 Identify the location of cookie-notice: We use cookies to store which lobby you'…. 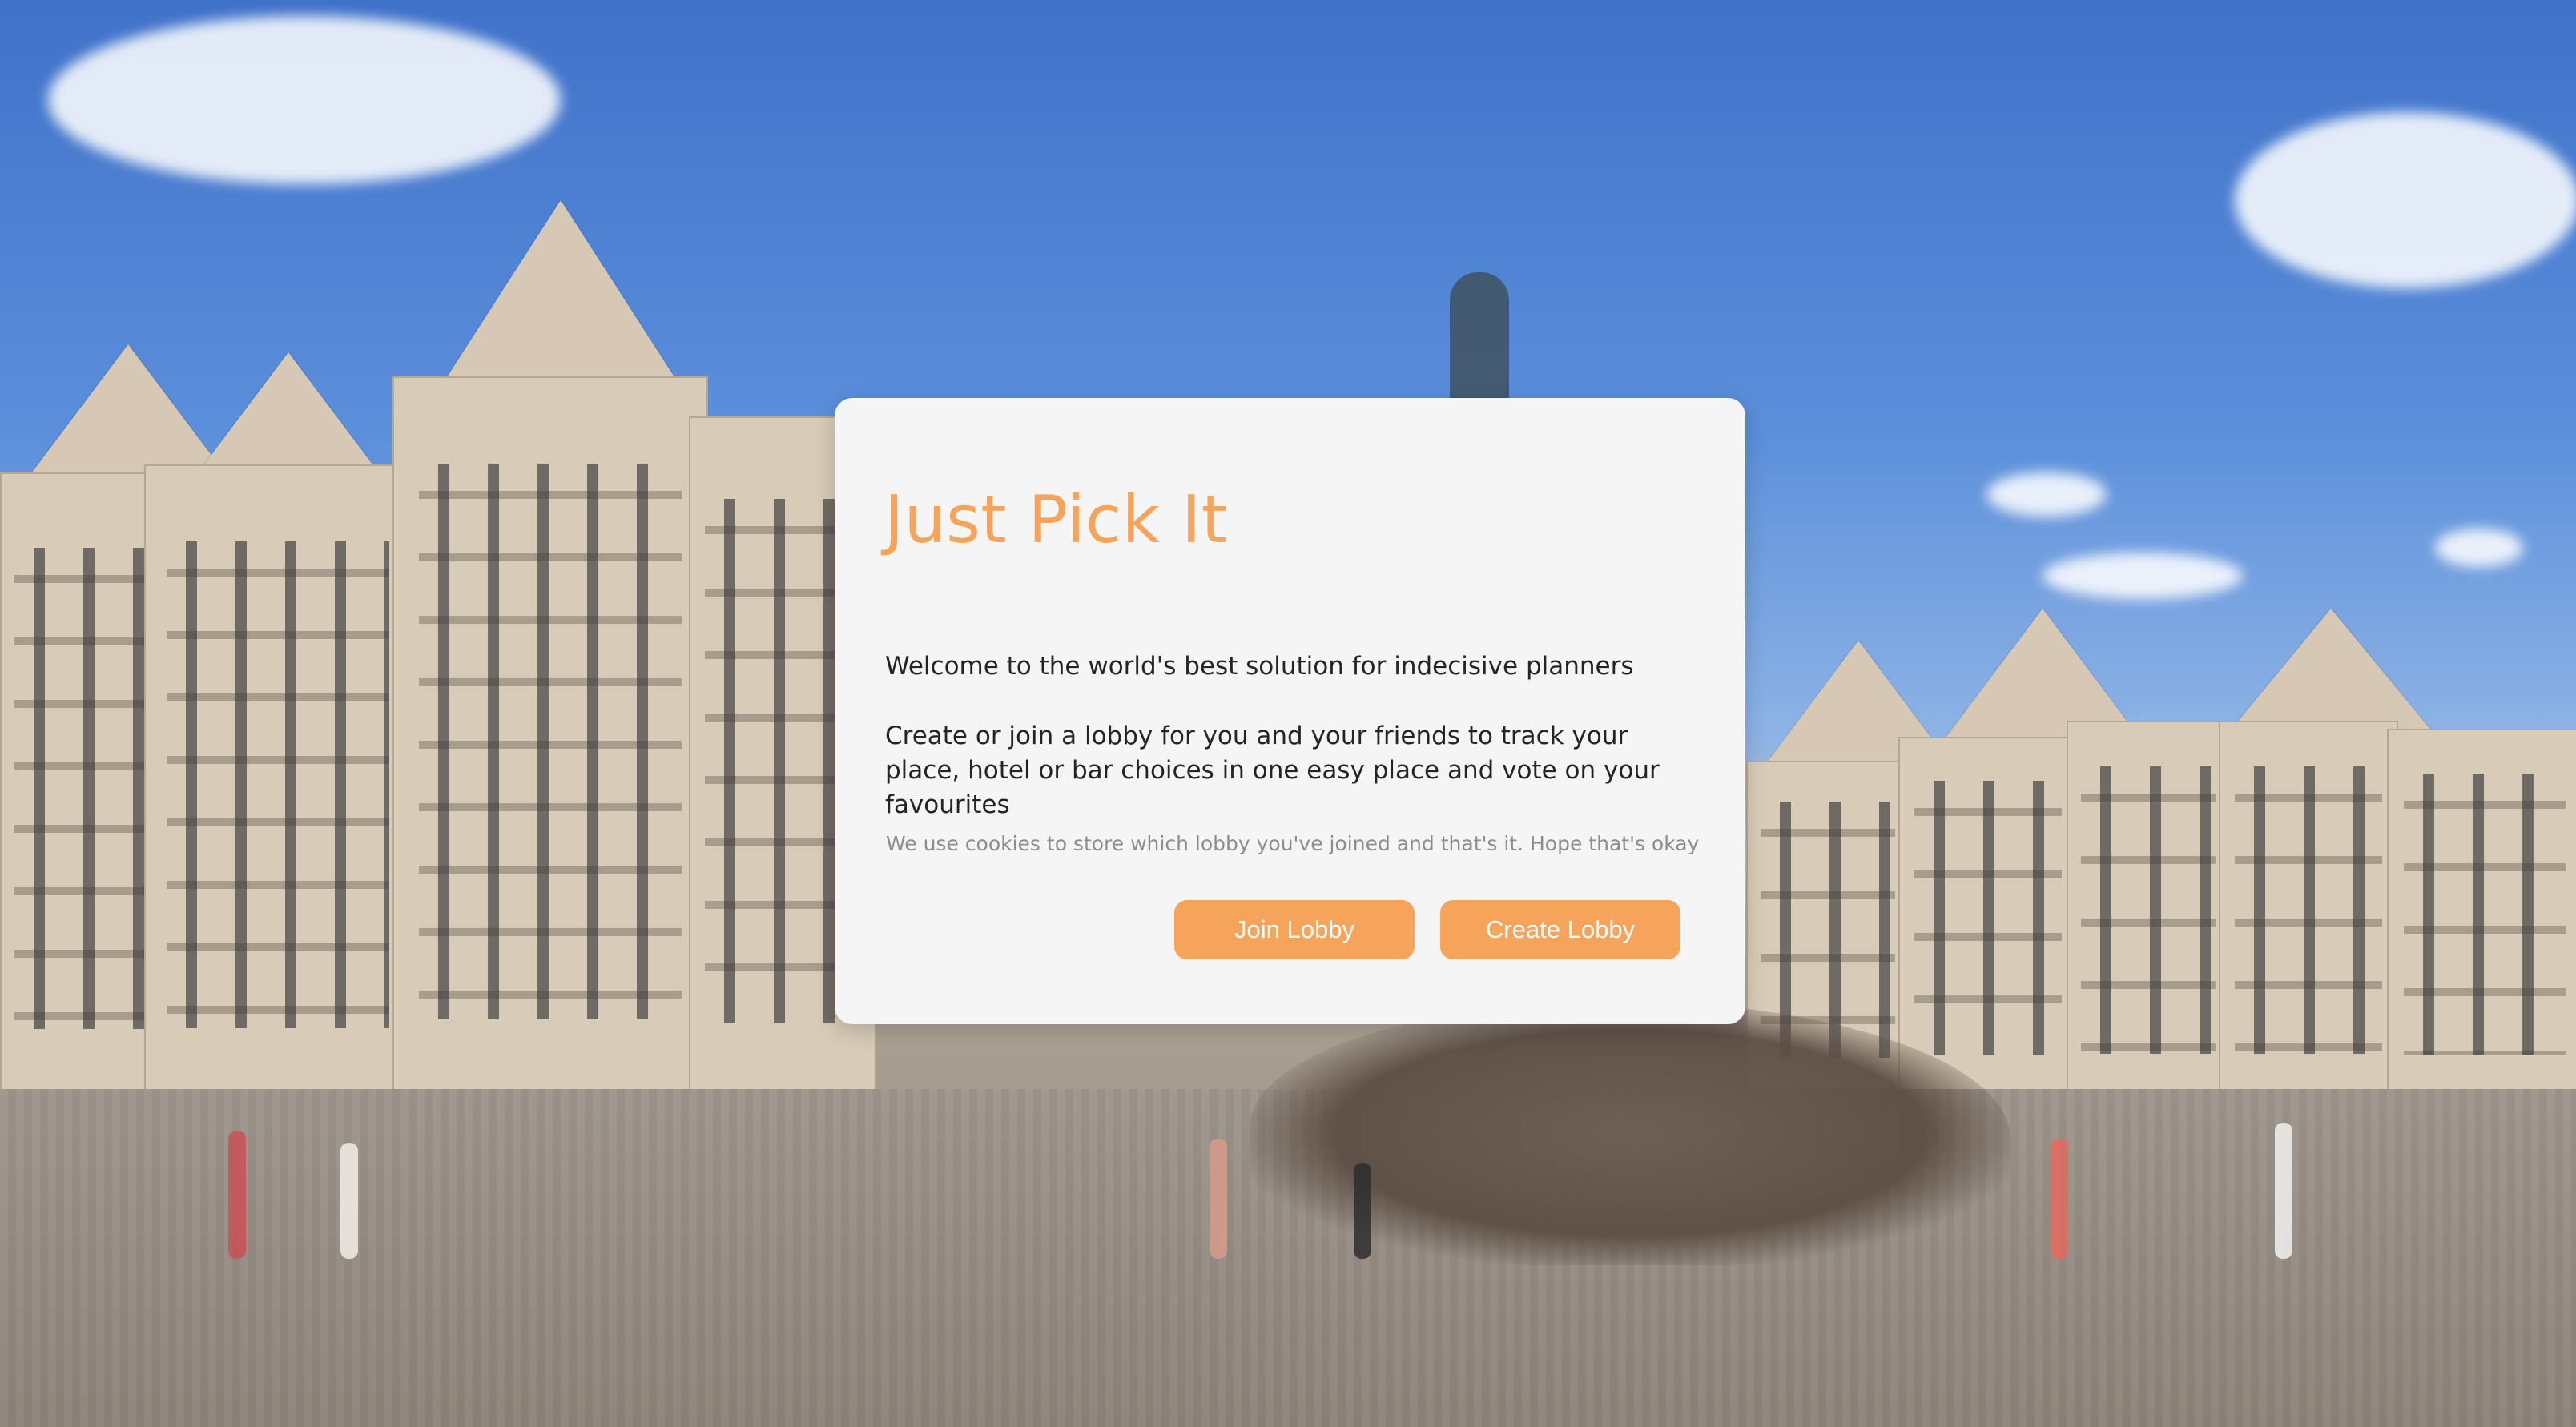
(1293, 844).